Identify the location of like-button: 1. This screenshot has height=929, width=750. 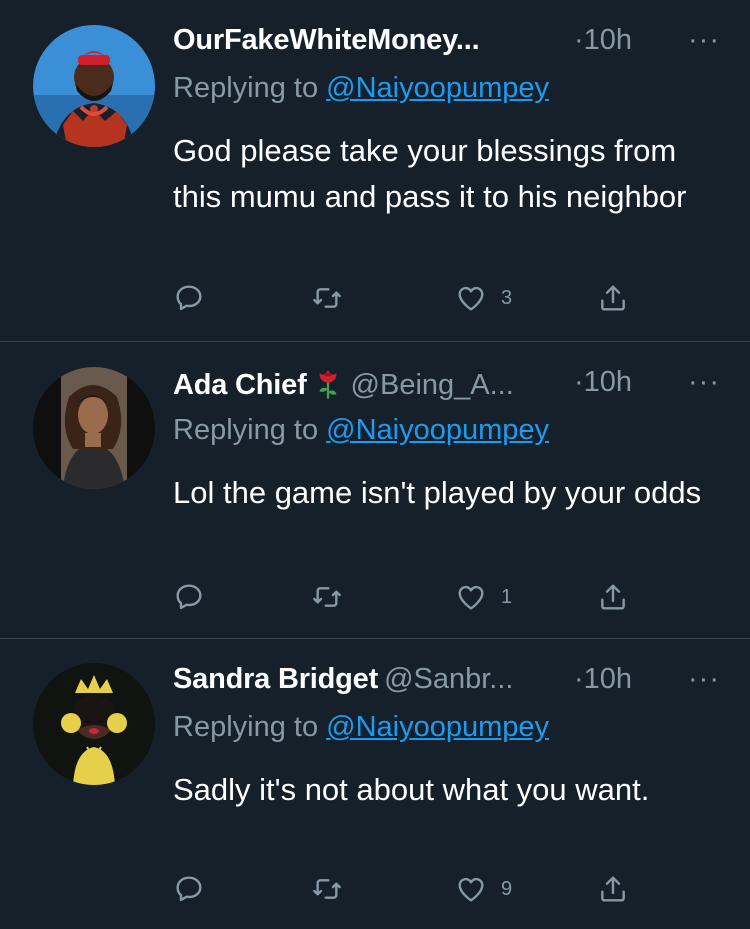
(483, 597).